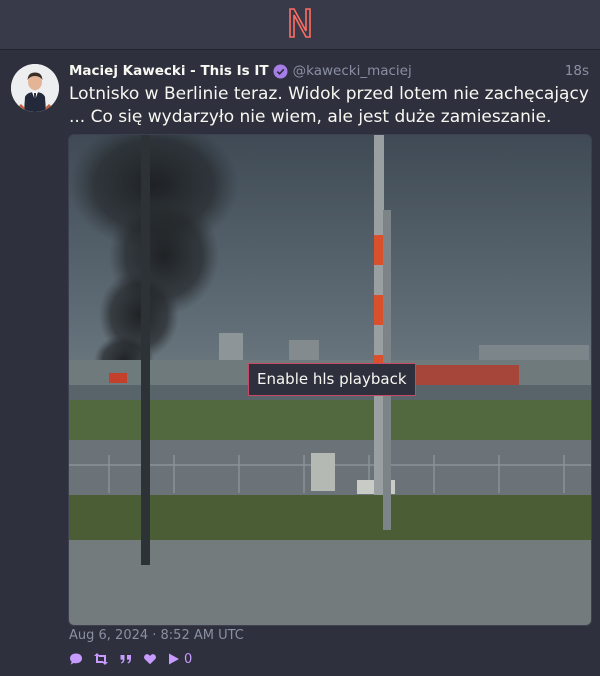 The height and width of the screenshot is (676, 600). I want to click on reply-stat, so click(76, 659).